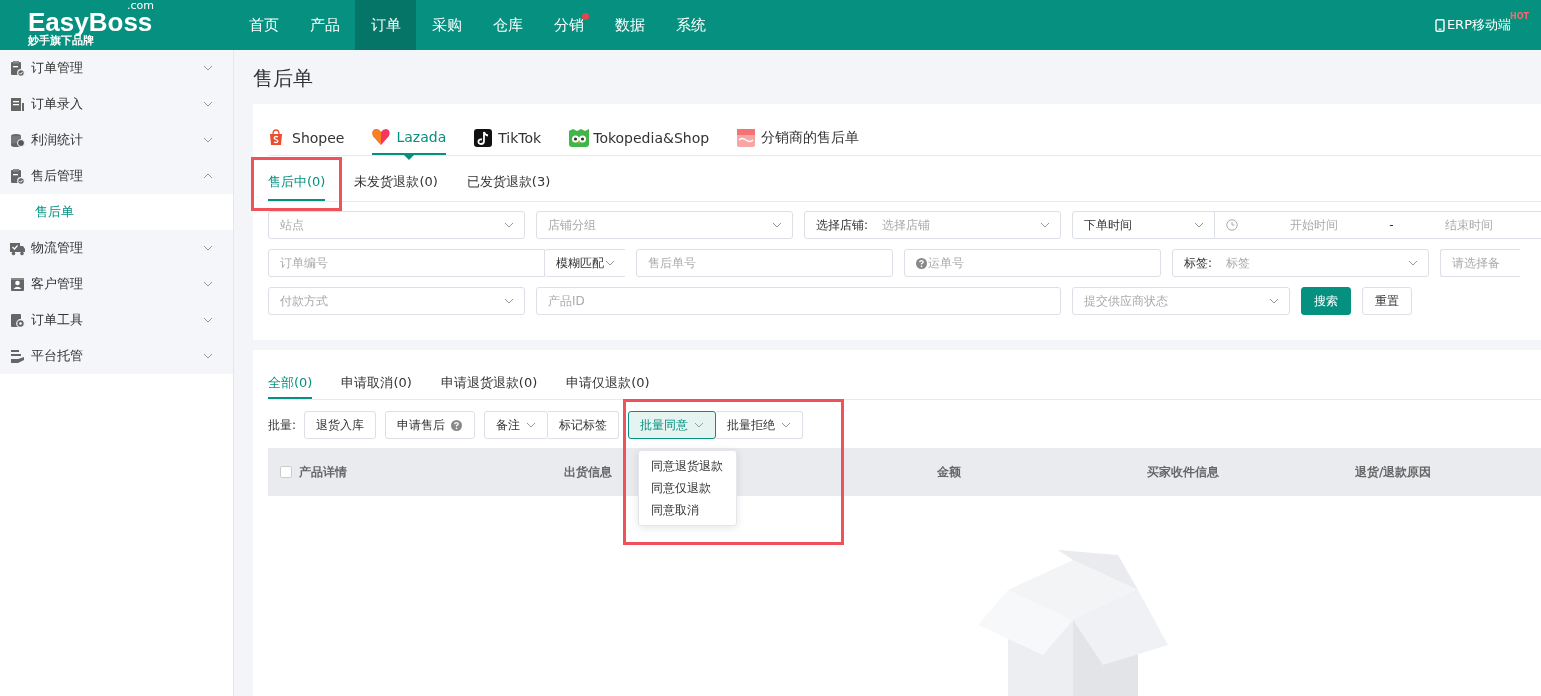 The image size is (1541, 696). What do you see at coordinates (116, 68) in the screenshot?
I see `sidebar-item: 订单管理` at bounding box center [116, 68].